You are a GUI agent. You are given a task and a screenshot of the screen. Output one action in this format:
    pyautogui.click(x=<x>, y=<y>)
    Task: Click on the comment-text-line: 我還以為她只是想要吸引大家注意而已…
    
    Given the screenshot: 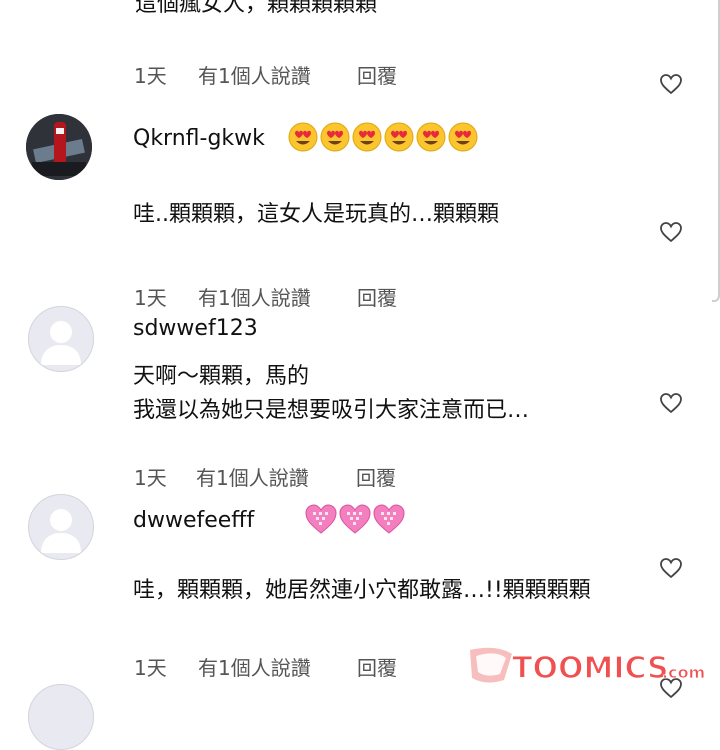 What is the action you would take?
    pyautogui.click(x=331, y=410)
    